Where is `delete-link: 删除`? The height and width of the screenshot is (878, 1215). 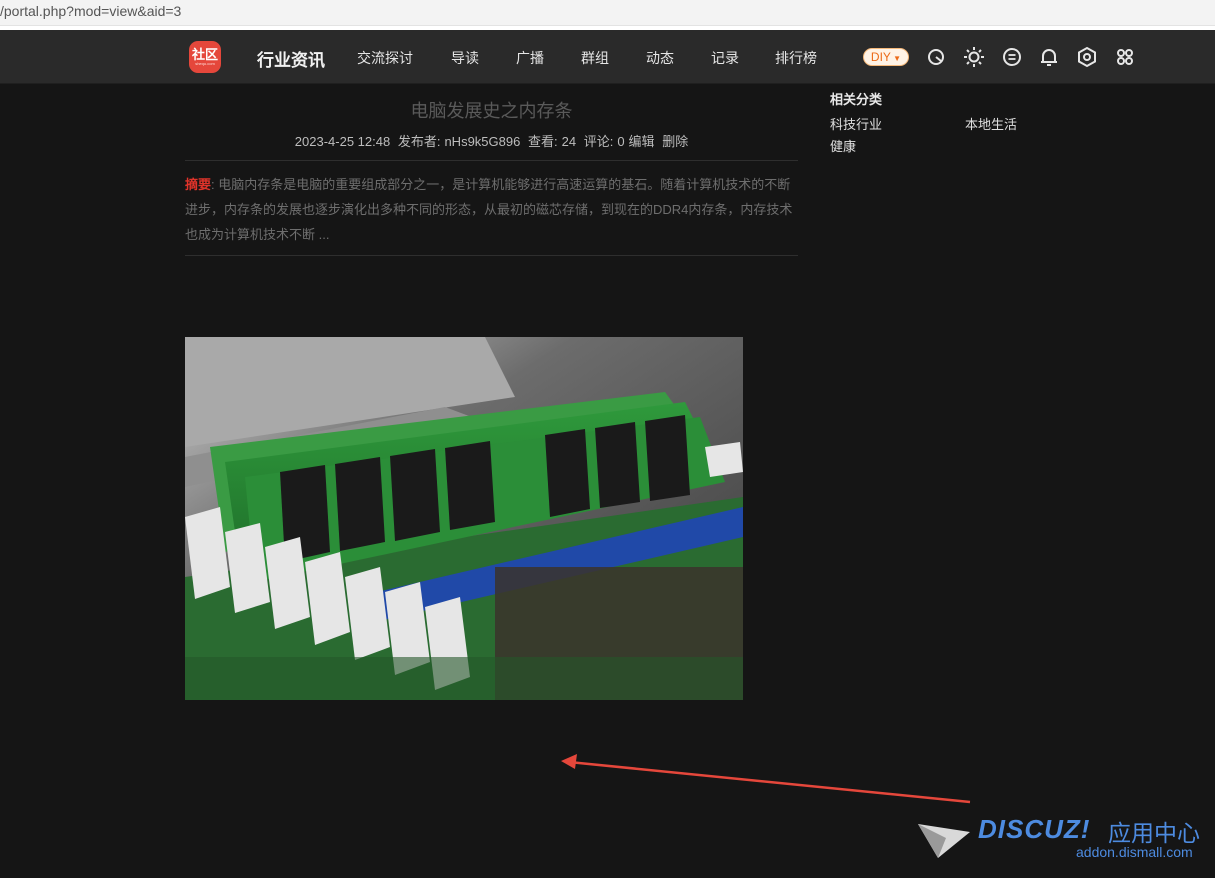
delete-link: 删除 is located at coordinates (675, 141).